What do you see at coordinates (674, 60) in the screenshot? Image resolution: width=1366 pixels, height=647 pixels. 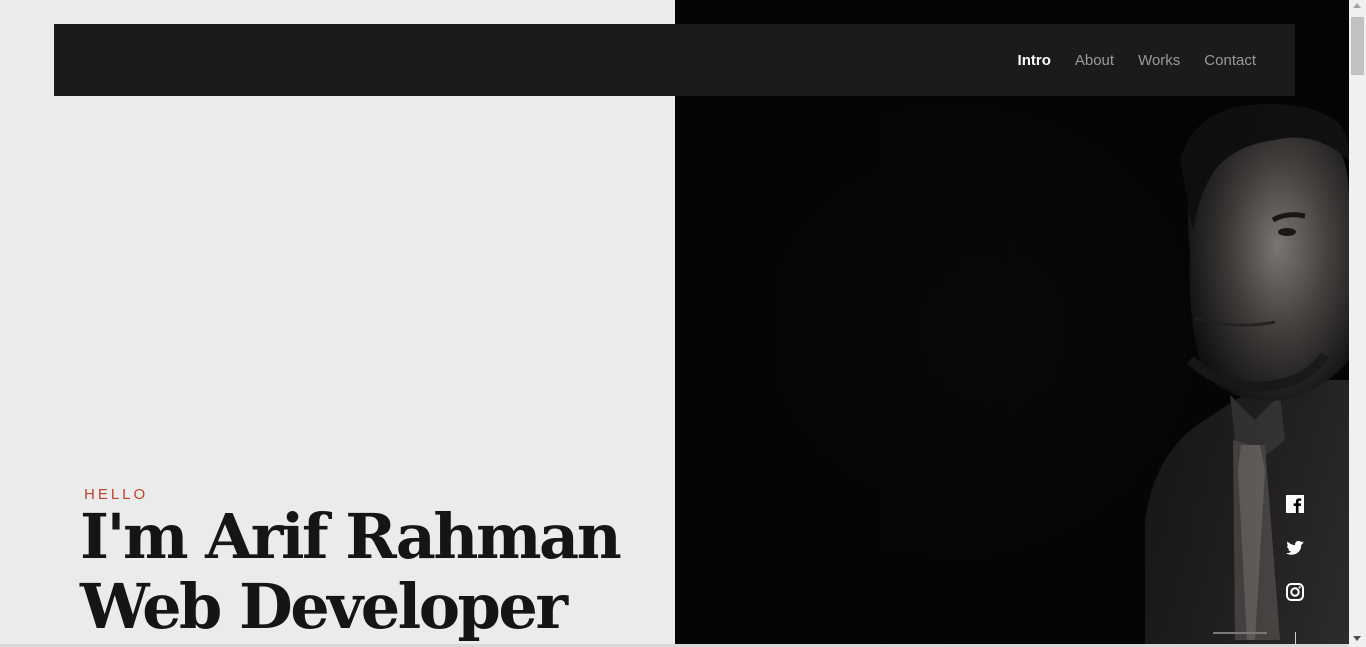 I see `top-navbar: Intro About Works Contact` at bounding box center [674, 60].